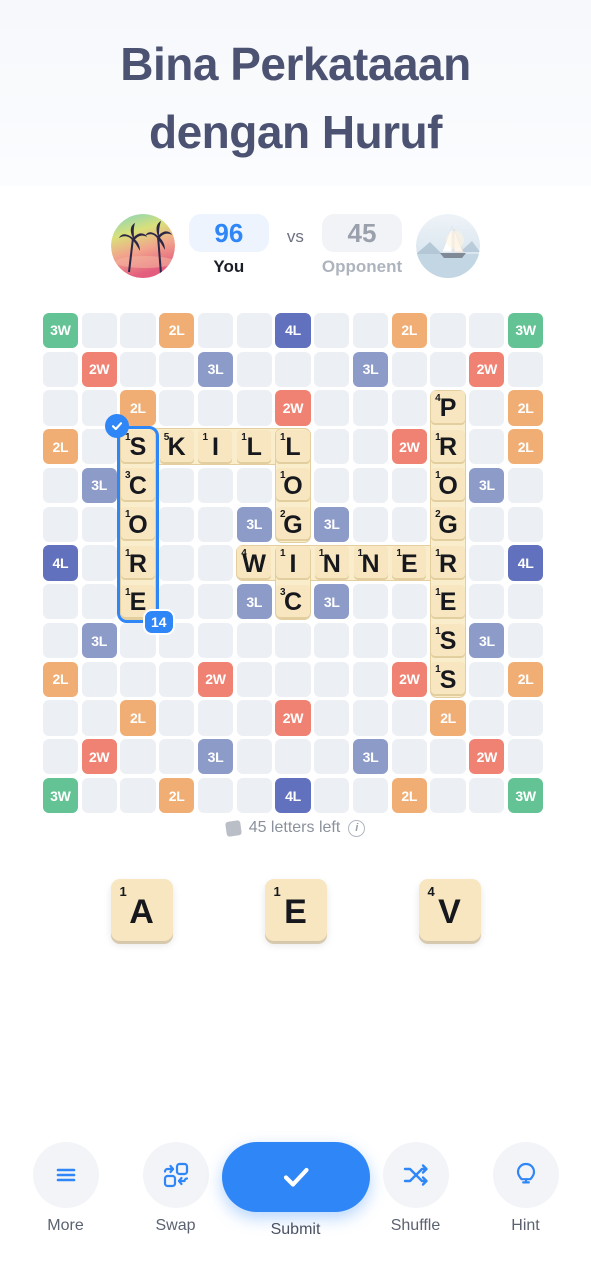  What do you see at coordinates (293, 446) in the screenshot?
I see `board-tile-l: 1L` at bounding box center [293, 446].